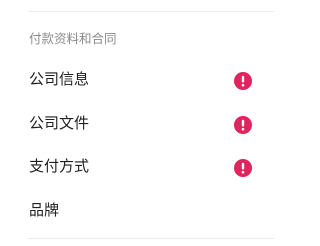  I want to click on menu-item-label: 品牌, so click(44, 210).